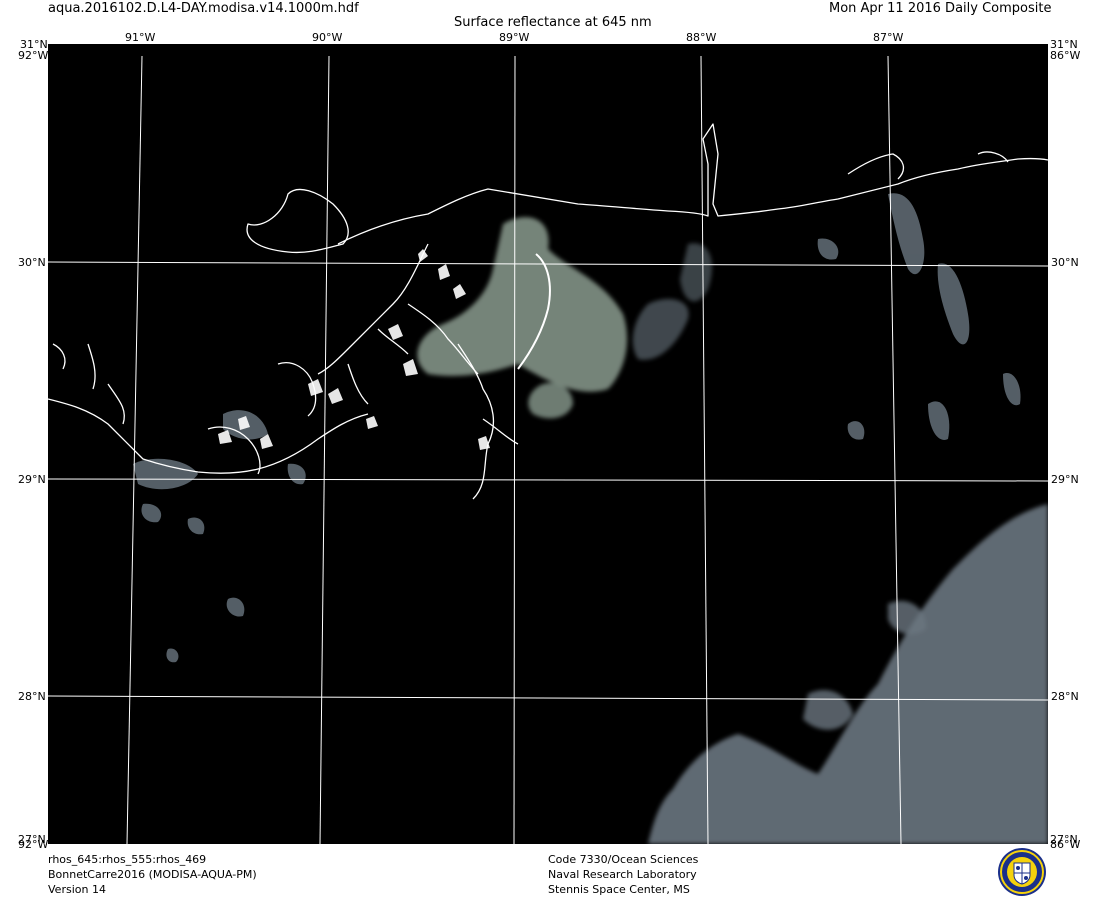 The height and width of the screenshot is (899, 1096). What do you see at coordinates (1022, 872) in the screenshot?
I see `nrl-seal-icon` at bounding box center [1022, 872].